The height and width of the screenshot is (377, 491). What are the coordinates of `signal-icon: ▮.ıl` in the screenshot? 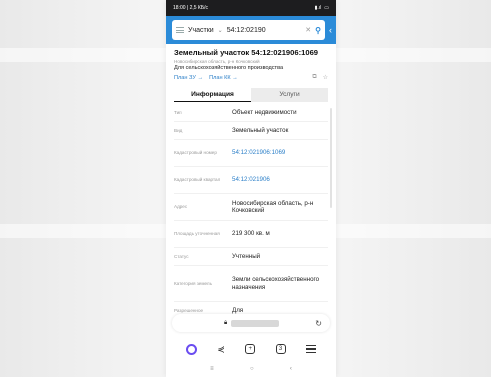 It's located at (318, 8).